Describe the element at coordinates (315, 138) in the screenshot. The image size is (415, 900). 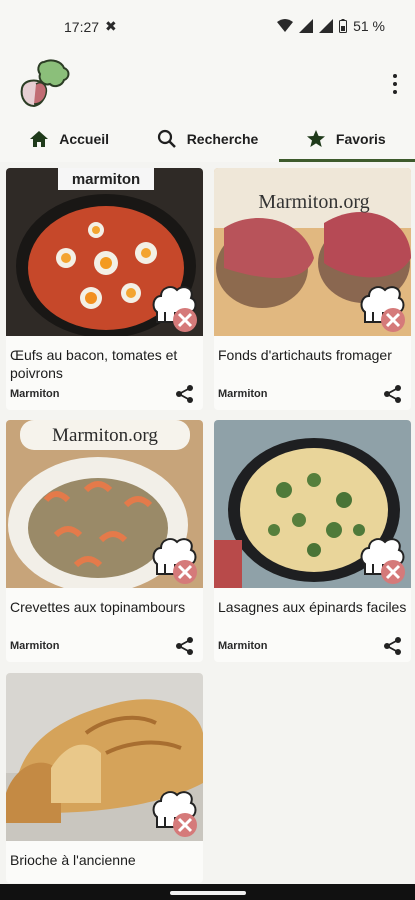
I see `star-icon` at that location.